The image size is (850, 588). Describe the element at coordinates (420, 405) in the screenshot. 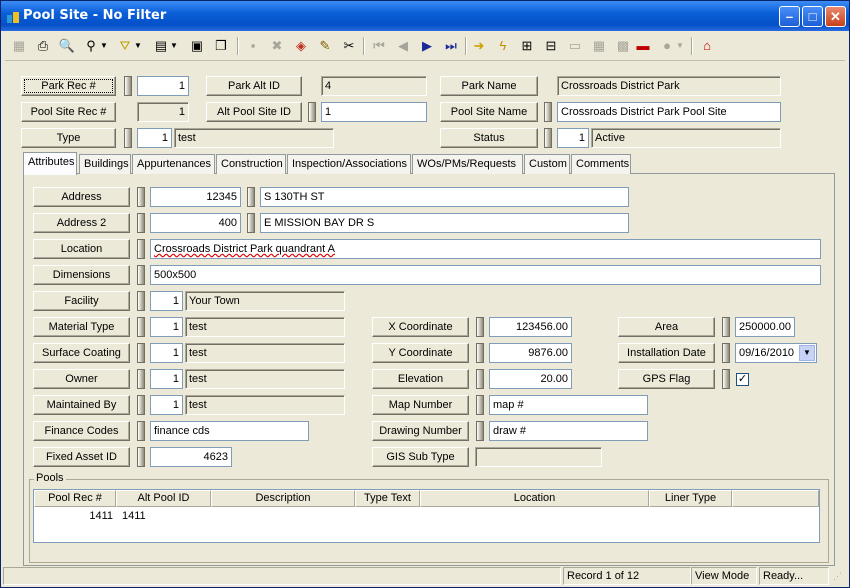

I see `map-number-button: Map Number` at that location.